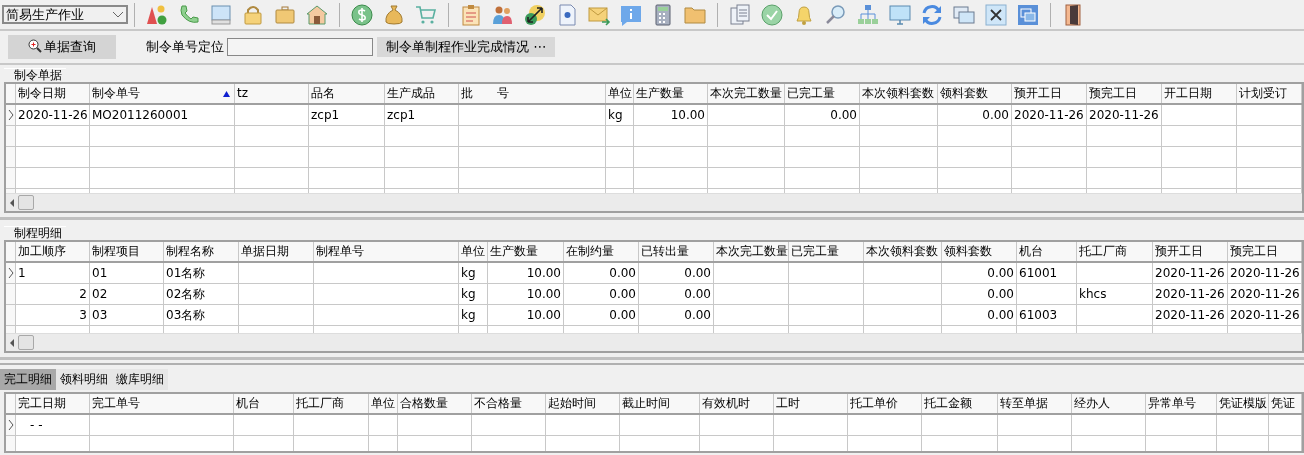  Describe the element at coordinates (185, 47) in the screenshot. I see `locate-label: 制令单号定位` at that location.